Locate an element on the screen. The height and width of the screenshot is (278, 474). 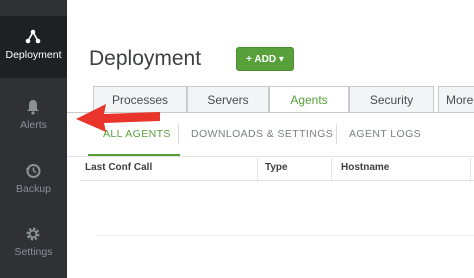
tab-security: Security is located at coordinates (391, 99).